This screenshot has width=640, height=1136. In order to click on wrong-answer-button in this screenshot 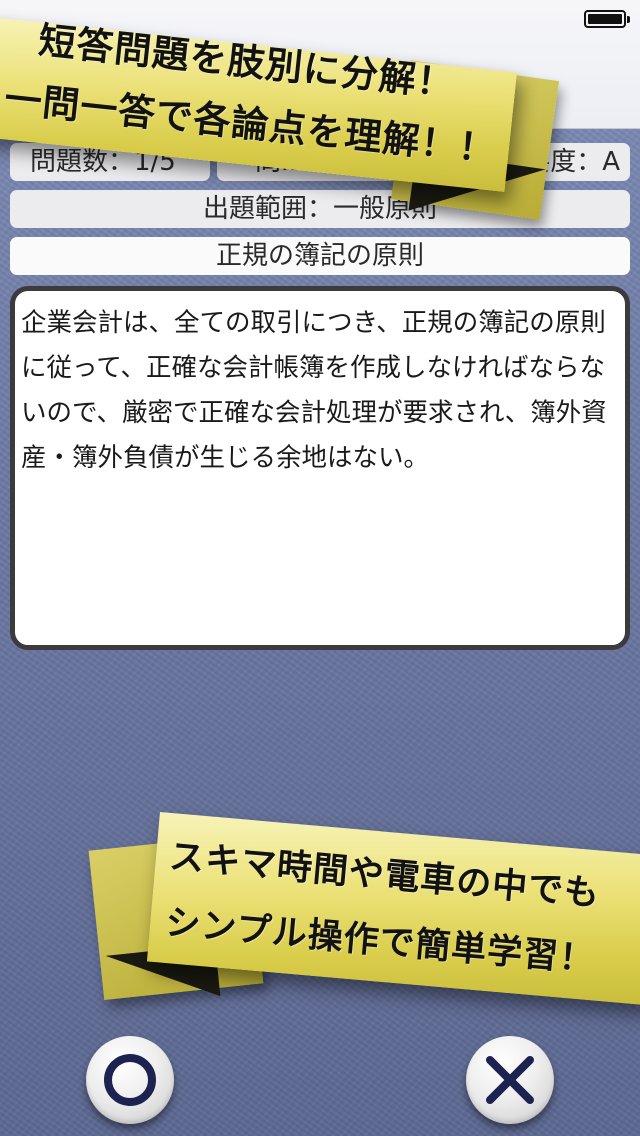, I will do `click(510, 1080)`.